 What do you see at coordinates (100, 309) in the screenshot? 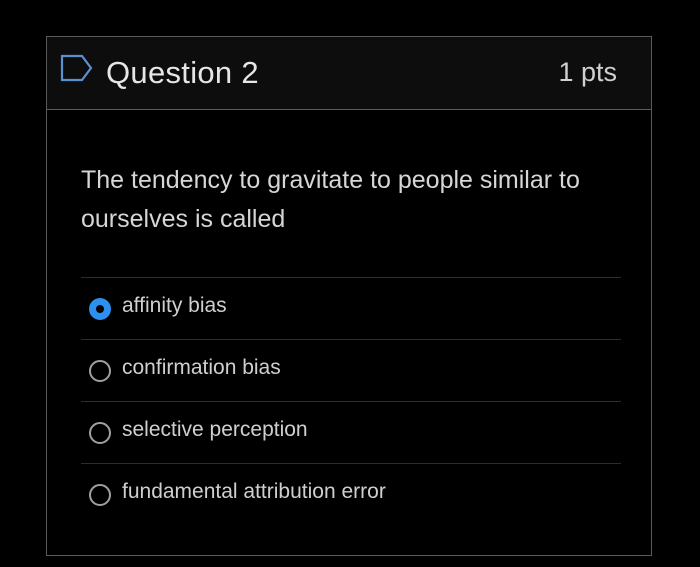
I see `radio-button-selected` at bounding box center [100, 309].